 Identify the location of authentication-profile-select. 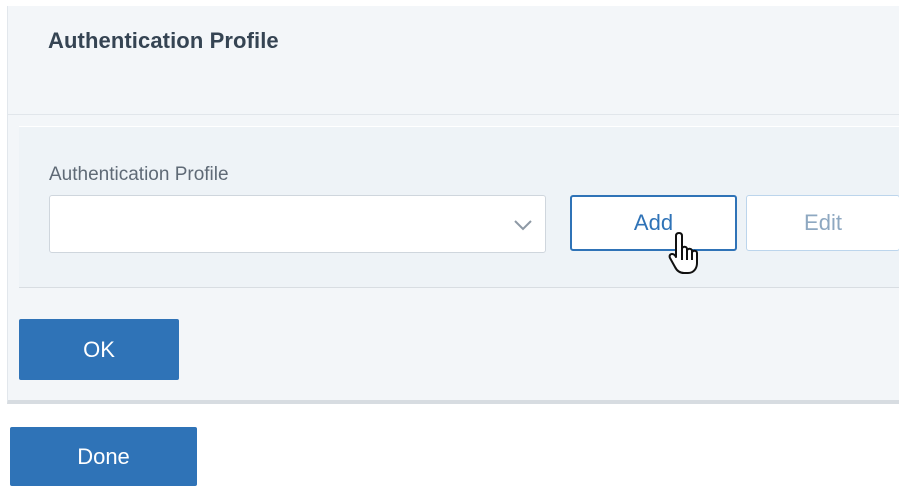
(297, 224).